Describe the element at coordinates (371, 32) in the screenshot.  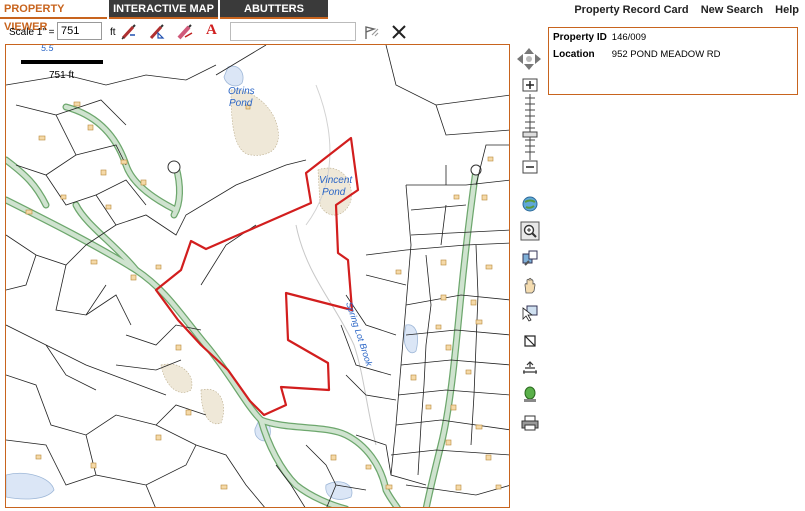
I see `flag-icon` at that location.